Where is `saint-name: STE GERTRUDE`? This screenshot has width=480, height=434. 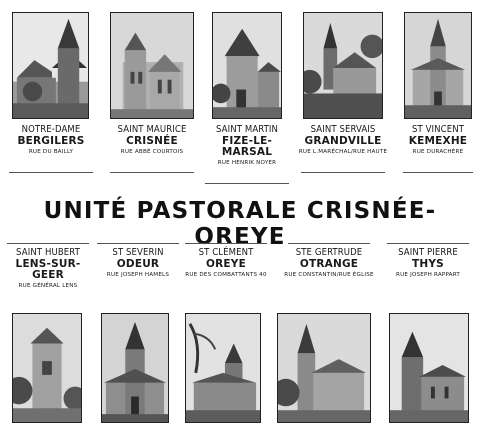
saint-name: STE GERTRUDE is located at coordinates (329, 252).